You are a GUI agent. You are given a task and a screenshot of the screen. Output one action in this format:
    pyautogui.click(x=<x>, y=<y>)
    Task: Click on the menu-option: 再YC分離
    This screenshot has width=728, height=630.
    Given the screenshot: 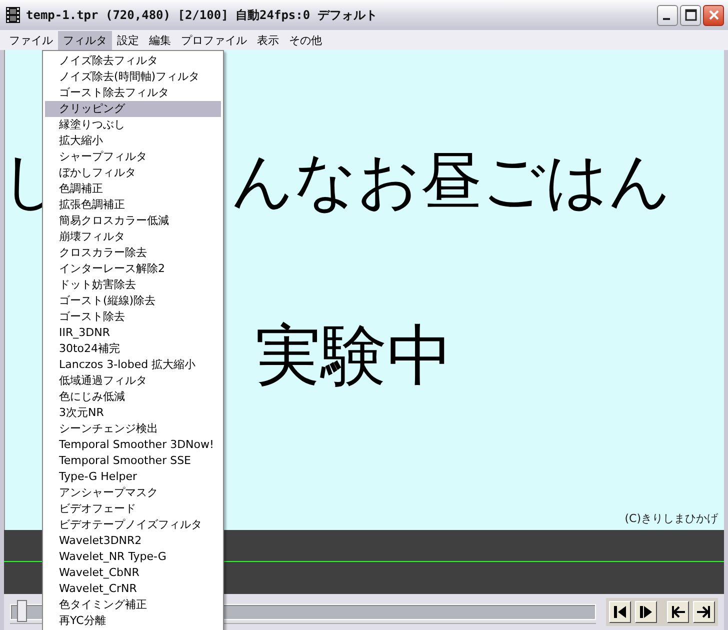 What is the action you would take?
    pyautogui.click(x=133, y=621)
    